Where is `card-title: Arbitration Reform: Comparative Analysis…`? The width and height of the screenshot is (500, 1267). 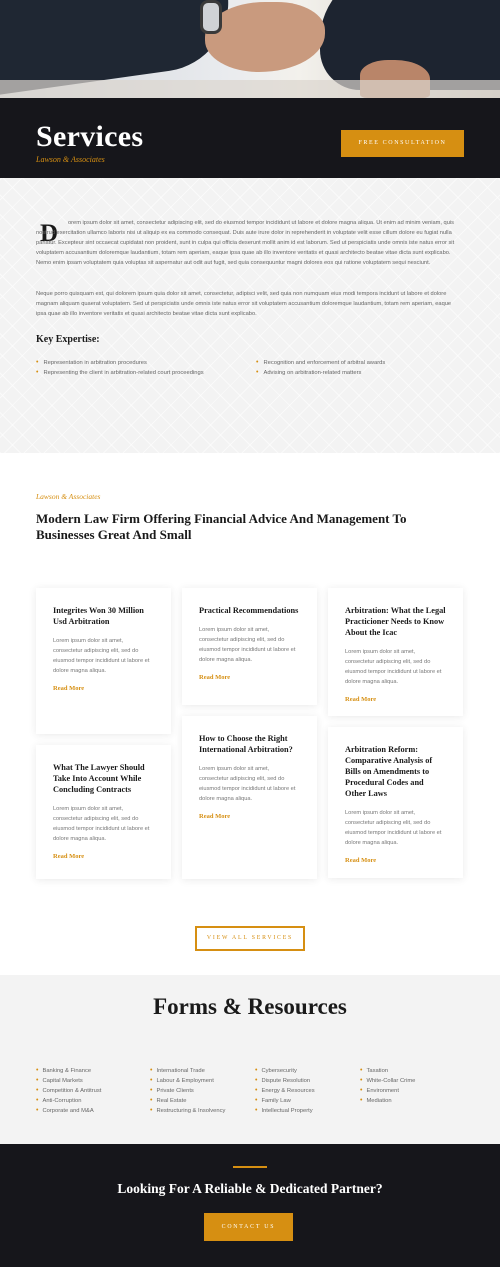 card-title: Arbitration Reform: Comparative Analysis… is located at coordinates (389, 771).